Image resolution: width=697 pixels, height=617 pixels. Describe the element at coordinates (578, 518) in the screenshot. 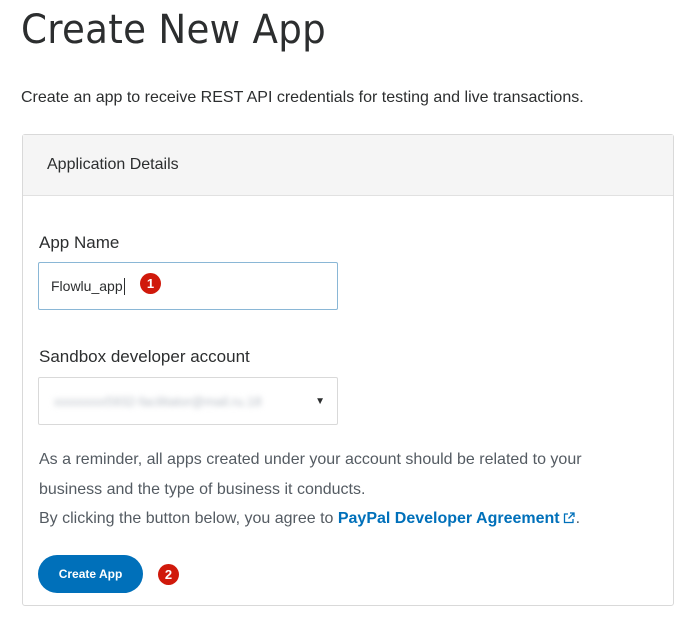

I see `agreement-suffix: .` at that location.